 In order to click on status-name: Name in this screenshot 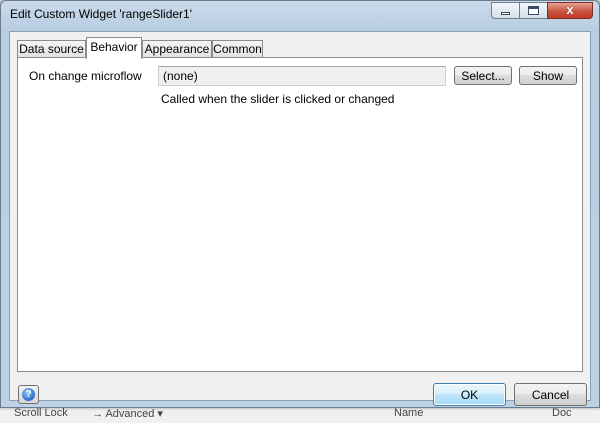, I will do `click(409, 413)`.